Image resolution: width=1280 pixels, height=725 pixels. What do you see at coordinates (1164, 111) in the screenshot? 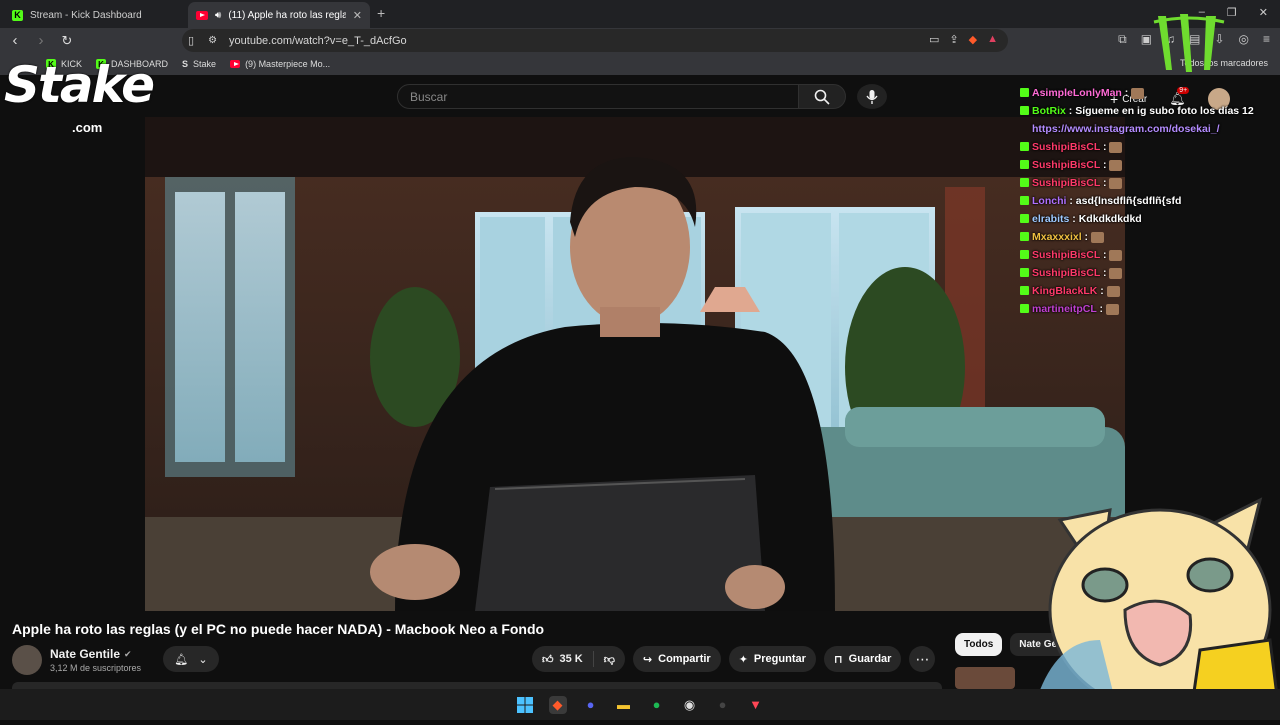
I see `chat-text: Sígueme en ig subo foto los días 12` at bounding box center [1164, 111].